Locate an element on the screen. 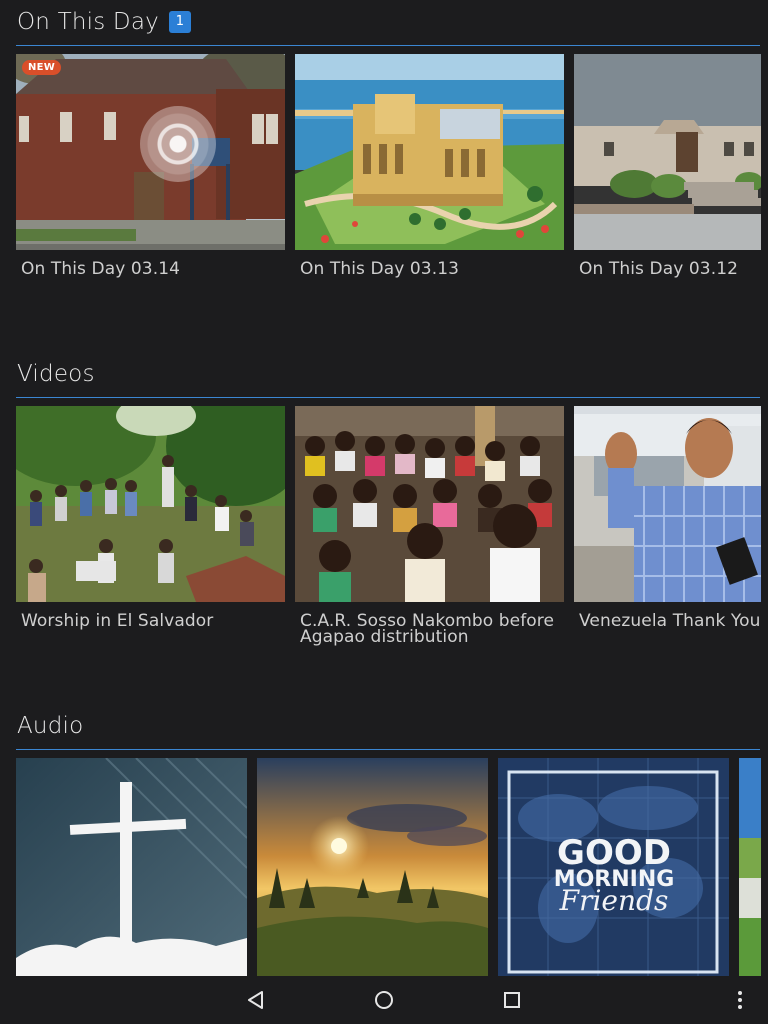  section-title: On This Day is located at coordinates (88, 22).